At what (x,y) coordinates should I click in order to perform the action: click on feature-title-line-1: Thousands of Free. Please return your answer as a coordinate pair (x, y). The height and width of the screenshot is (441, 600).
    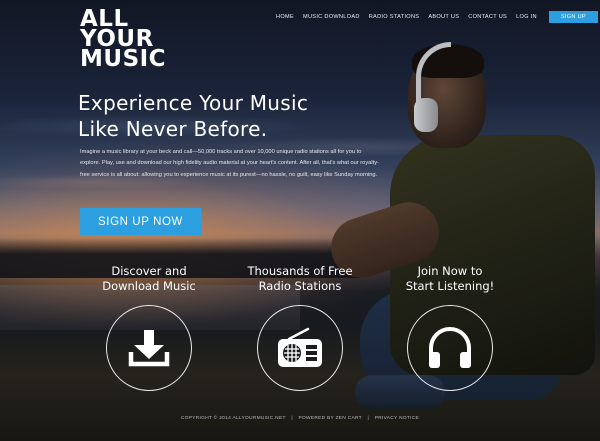
    Looking at the image, I should click on (300, 271).